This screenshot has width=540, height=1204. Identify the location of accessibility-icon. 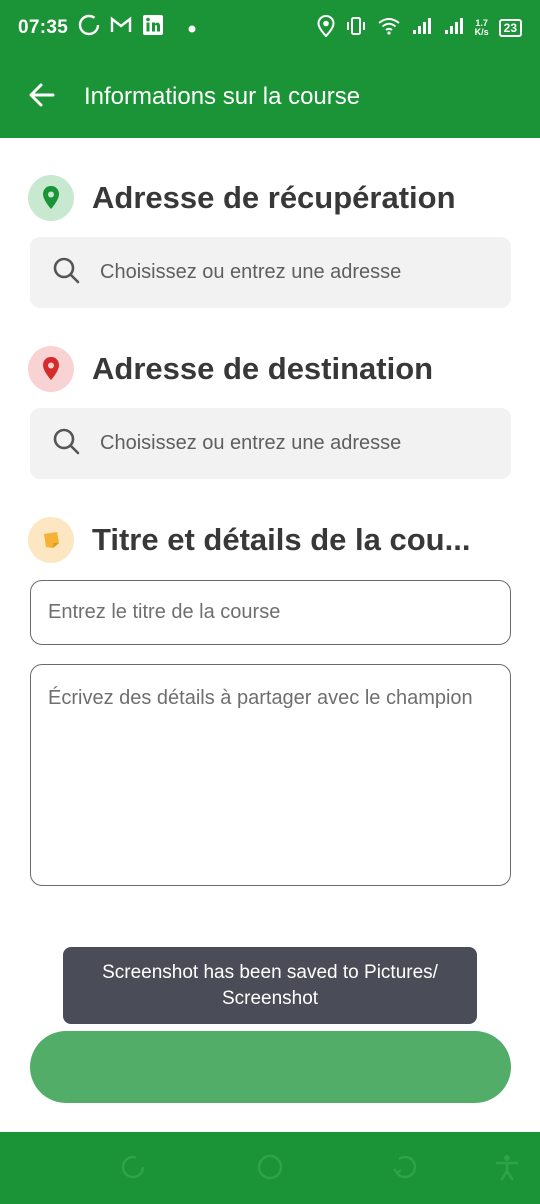
(507, 1169).